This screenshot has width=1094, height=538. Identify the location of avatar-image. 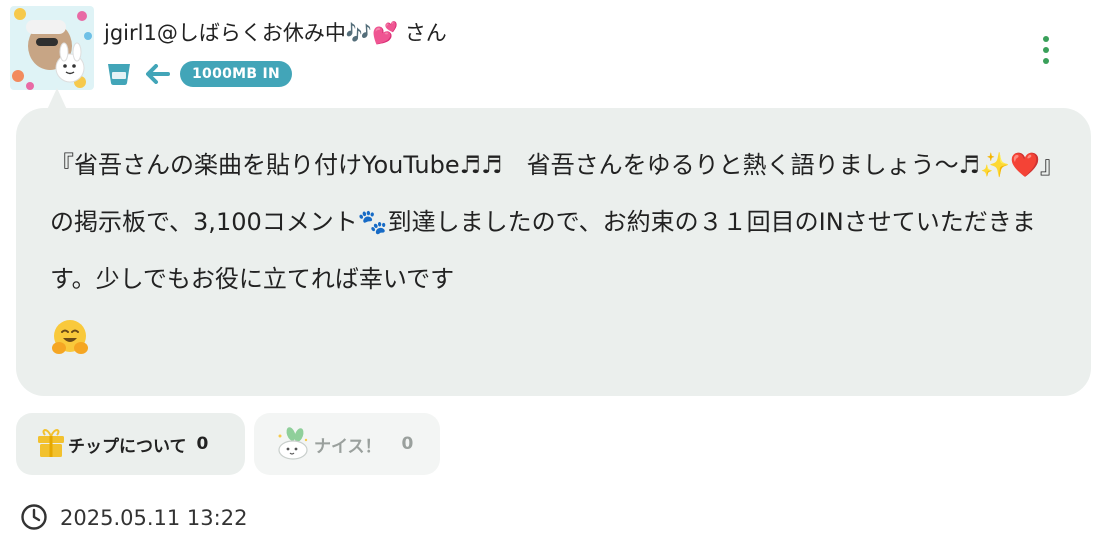
(52, 48).